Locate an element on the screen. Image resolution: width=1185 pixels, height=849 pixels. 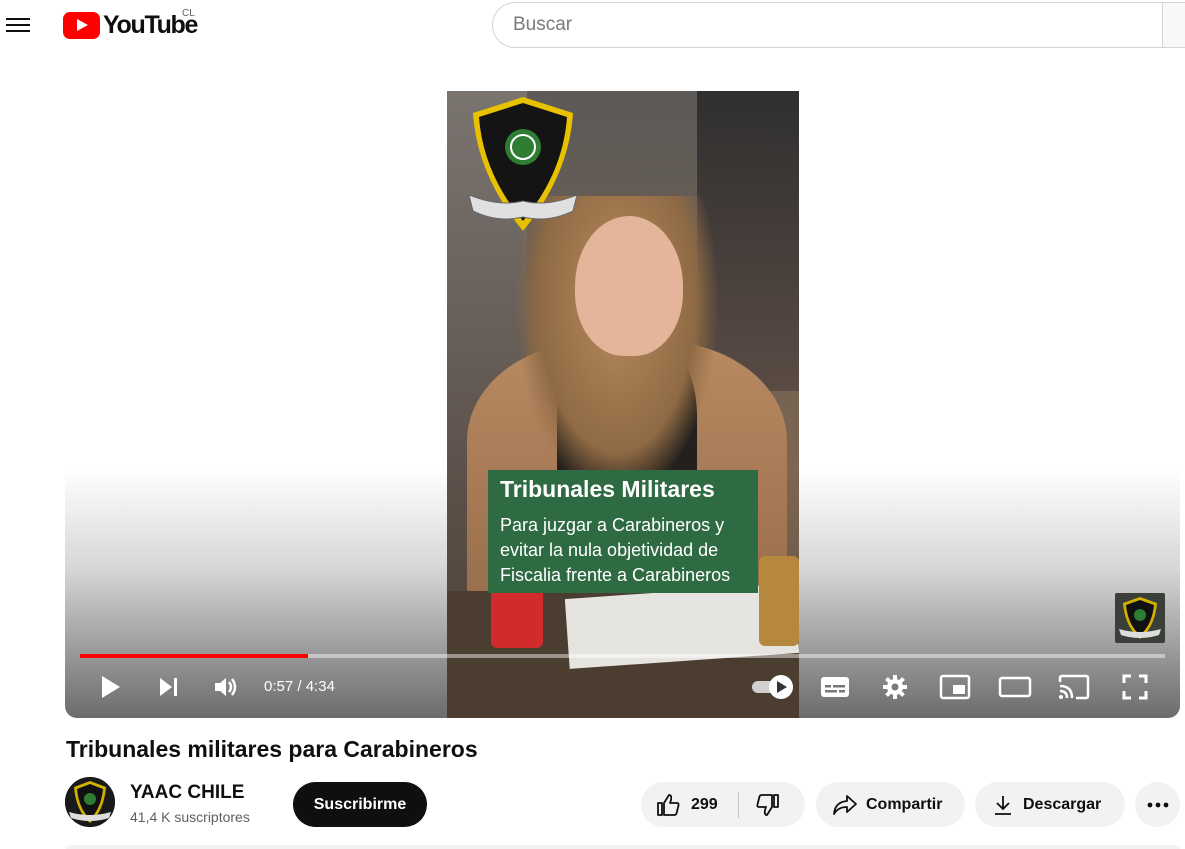
theater-icon is located at coordinates (1015, 687).